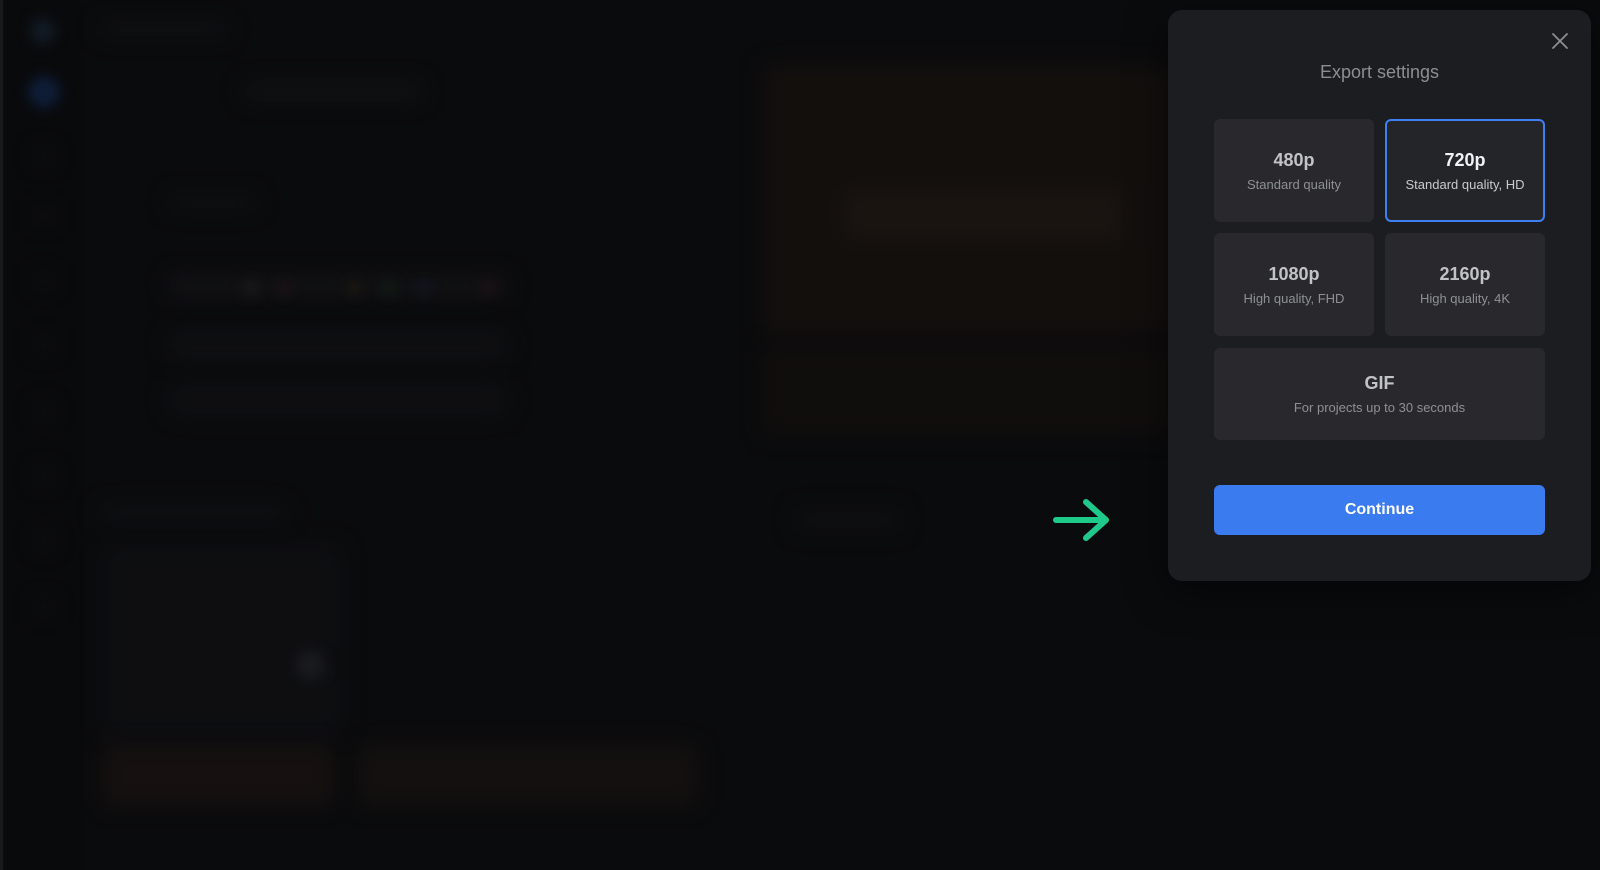 This screenshot has height=870, width=1600. What do you see at coordinates (1465, 159) in the screenshot?
I see `option-title: 720p` at bounding box center [1465, 159].